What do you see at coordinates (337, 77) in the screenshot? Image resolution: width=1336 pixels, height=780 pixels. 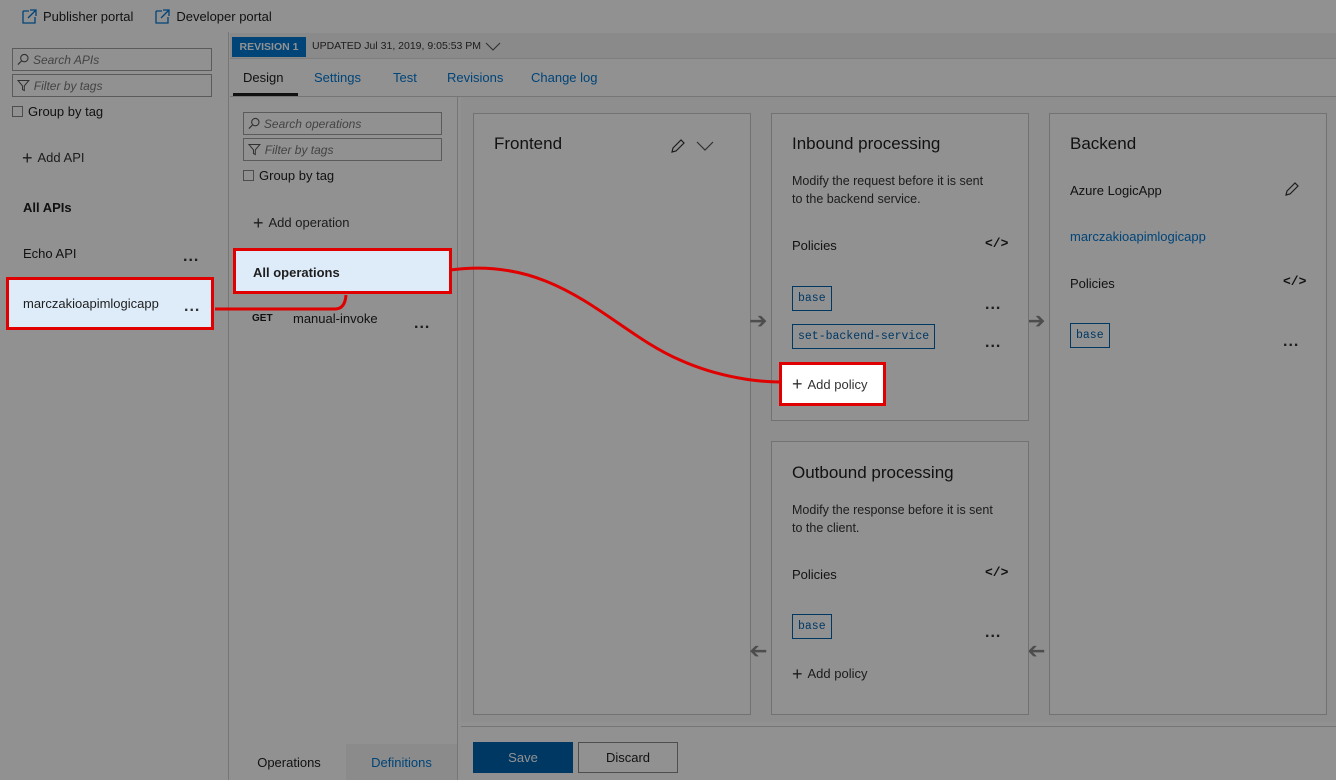 I see `tab-settings: Settings` at bounding box center [337, 77].